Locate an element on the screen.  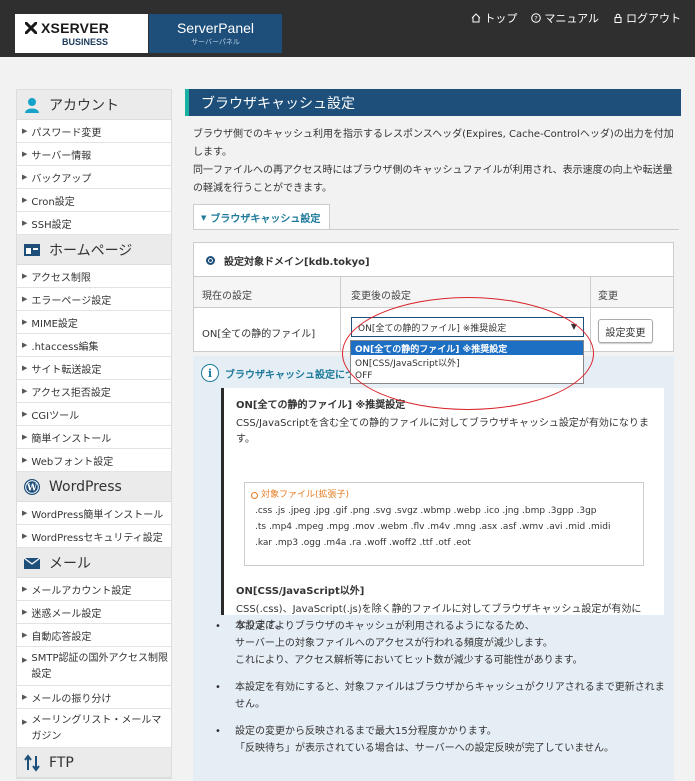
sidebar-item-error-page: ▶ エラーページ設定 is located at coordinates (94, 299).